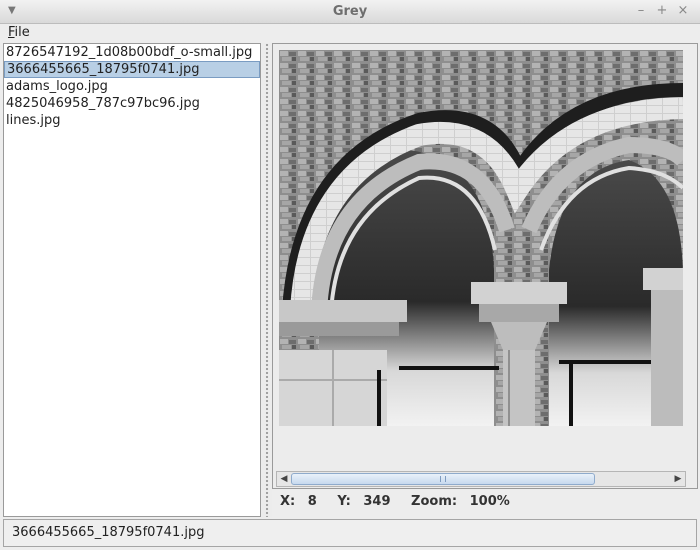 Image resolution: width=700 pixels, height=550 pixels. What do you see at coordinates (19, 32) in the screenshot?
I see `menu-file: File` at bounding box center [19, 32].